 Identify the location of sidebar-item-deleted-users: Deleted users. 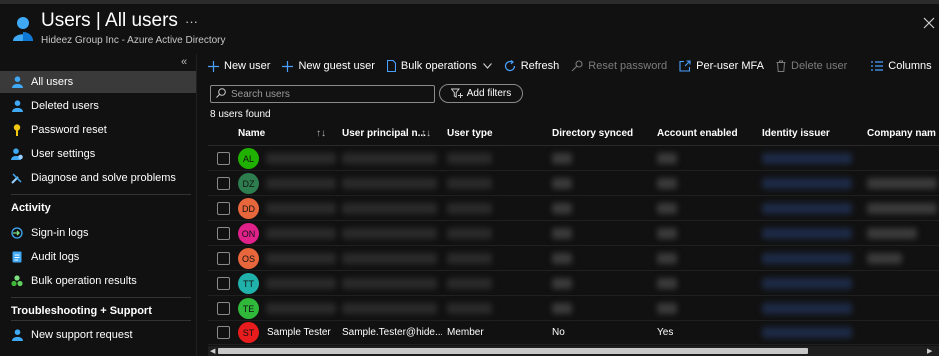
(98, 106).